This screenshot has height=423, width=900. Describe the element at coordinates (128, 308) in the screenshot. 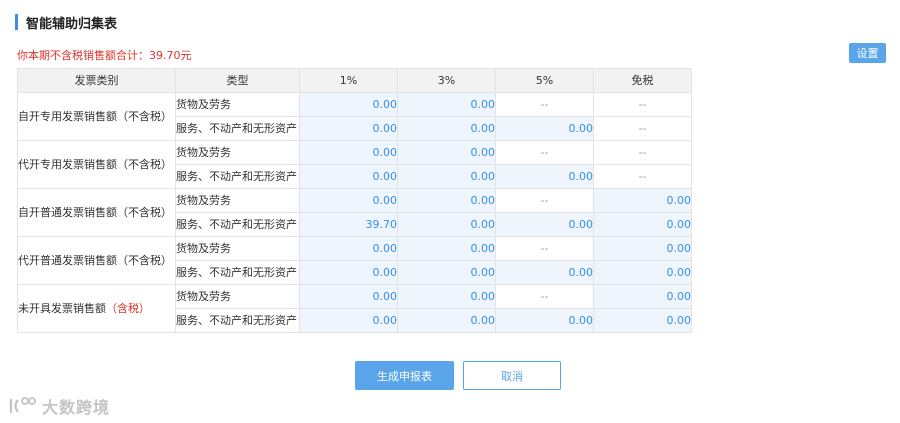

I see `invoice-category-tax-note: （含税）` at that location.